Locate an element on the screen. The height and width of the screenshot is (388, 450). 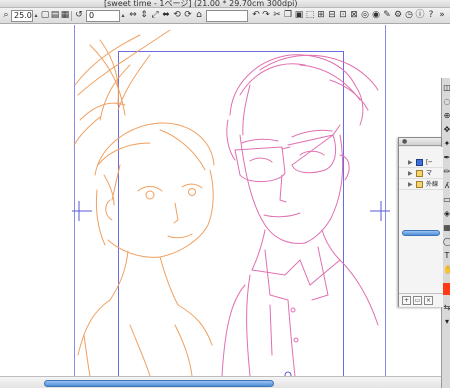
save-icon: ▦ is located at coordinates (65, 15).